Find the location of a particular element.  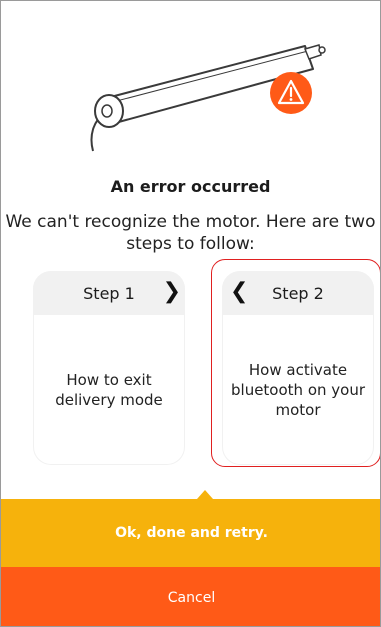

pointer-arrow is located at coordinates (205, 494).